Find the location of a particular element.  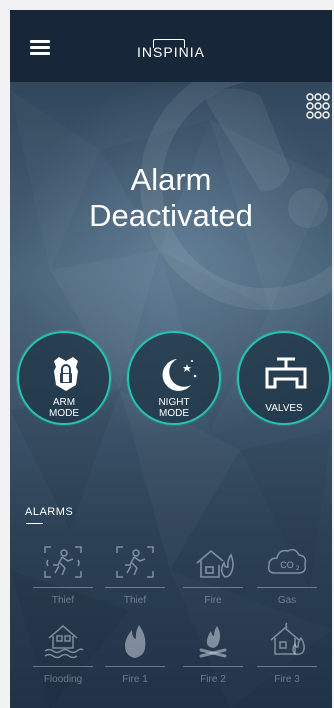

alarm-tile-fire-1: Fire 1 is located at coordinates (135, 650).